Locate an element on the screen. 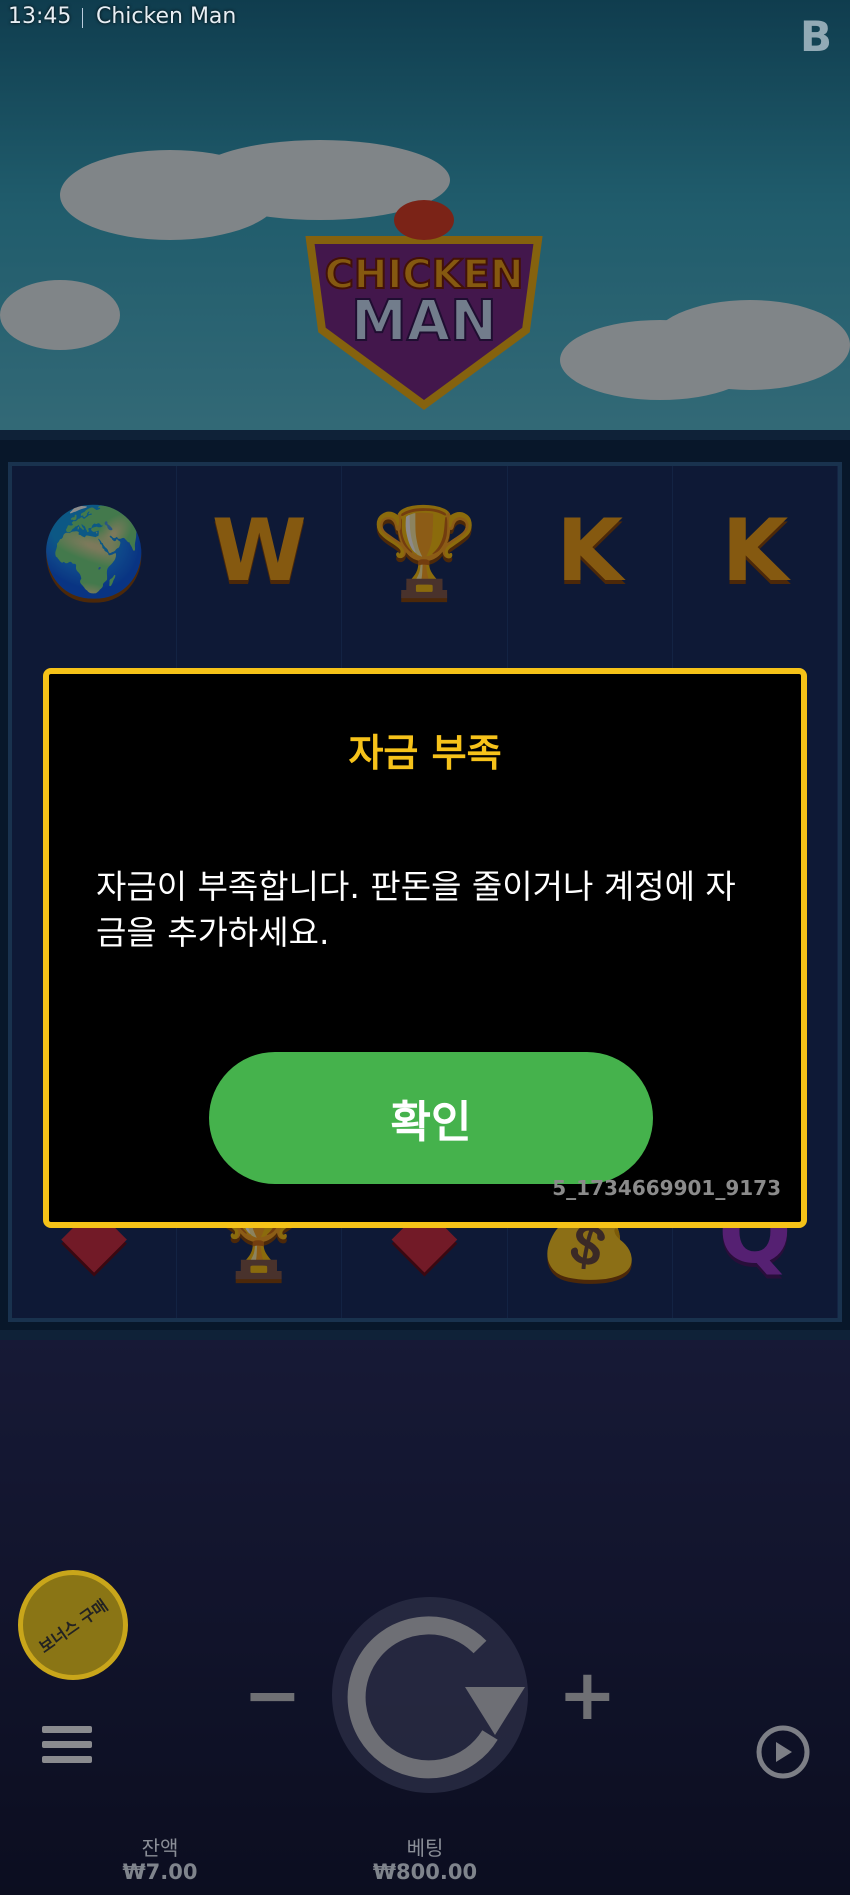 This screenshot has height=1895, width=850. menu-button is located at coordinates (67, 1748).